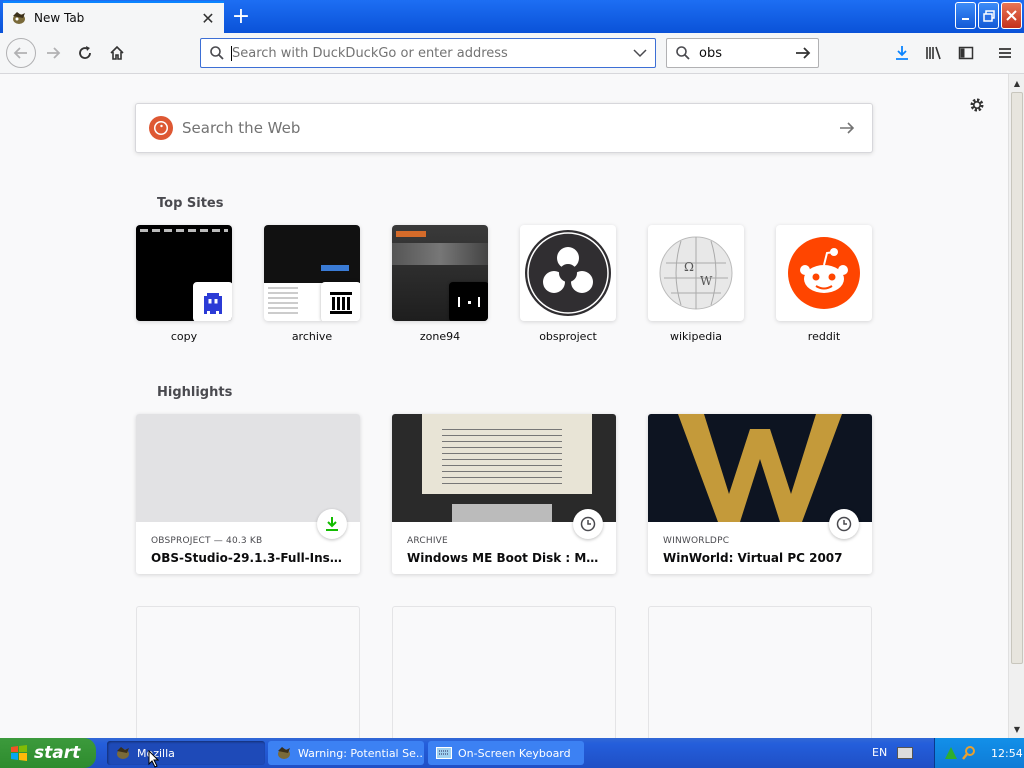 Image resolution: width=1024 pixels, height=768 pixels. Describe the element at coordinates (19, 753) in the screenshot. I see `windows-logo-icon` at that location.